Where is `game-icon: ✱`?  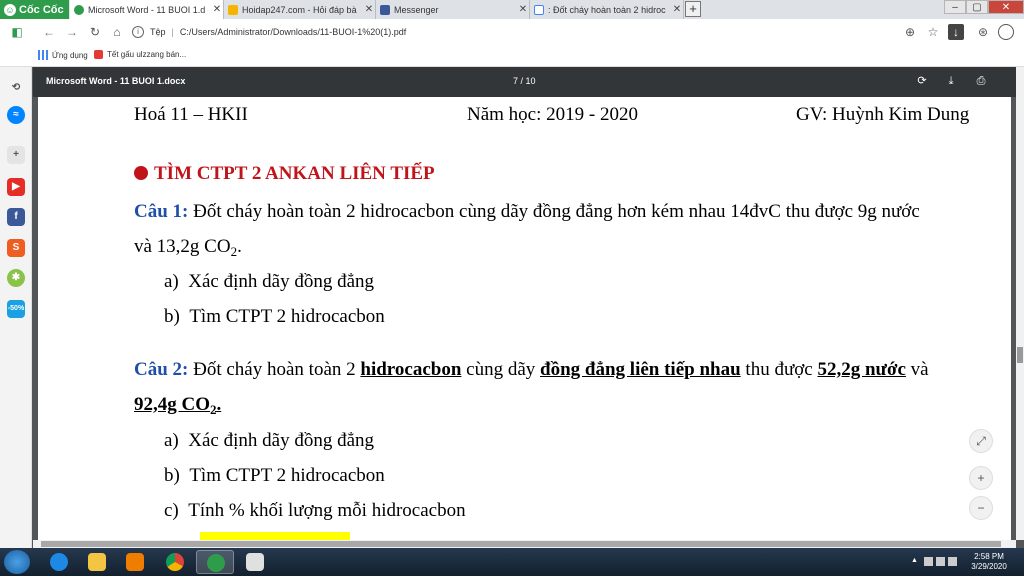
game-icon: ✱ is located at coordinates (16, 278).